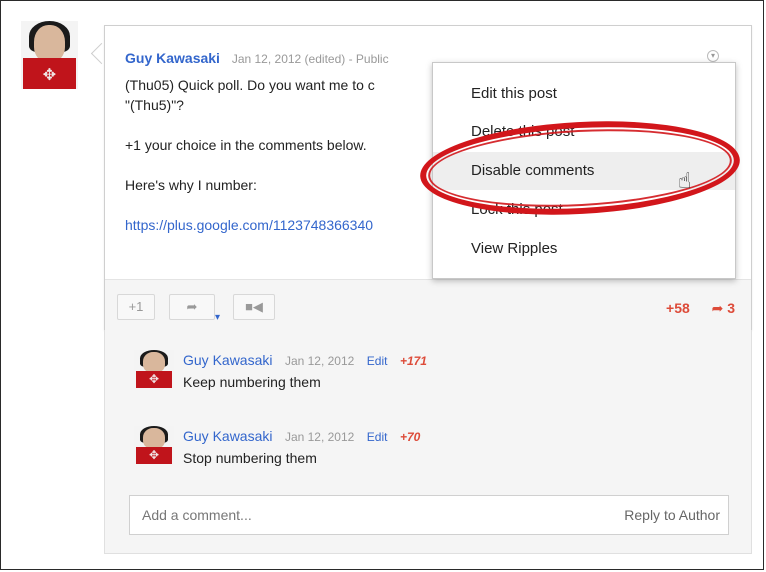  What do you see at coordinates (252, 382) in the screenshot?
I see `comment-text: Keep numbering them` at bounding box center [252, 382].